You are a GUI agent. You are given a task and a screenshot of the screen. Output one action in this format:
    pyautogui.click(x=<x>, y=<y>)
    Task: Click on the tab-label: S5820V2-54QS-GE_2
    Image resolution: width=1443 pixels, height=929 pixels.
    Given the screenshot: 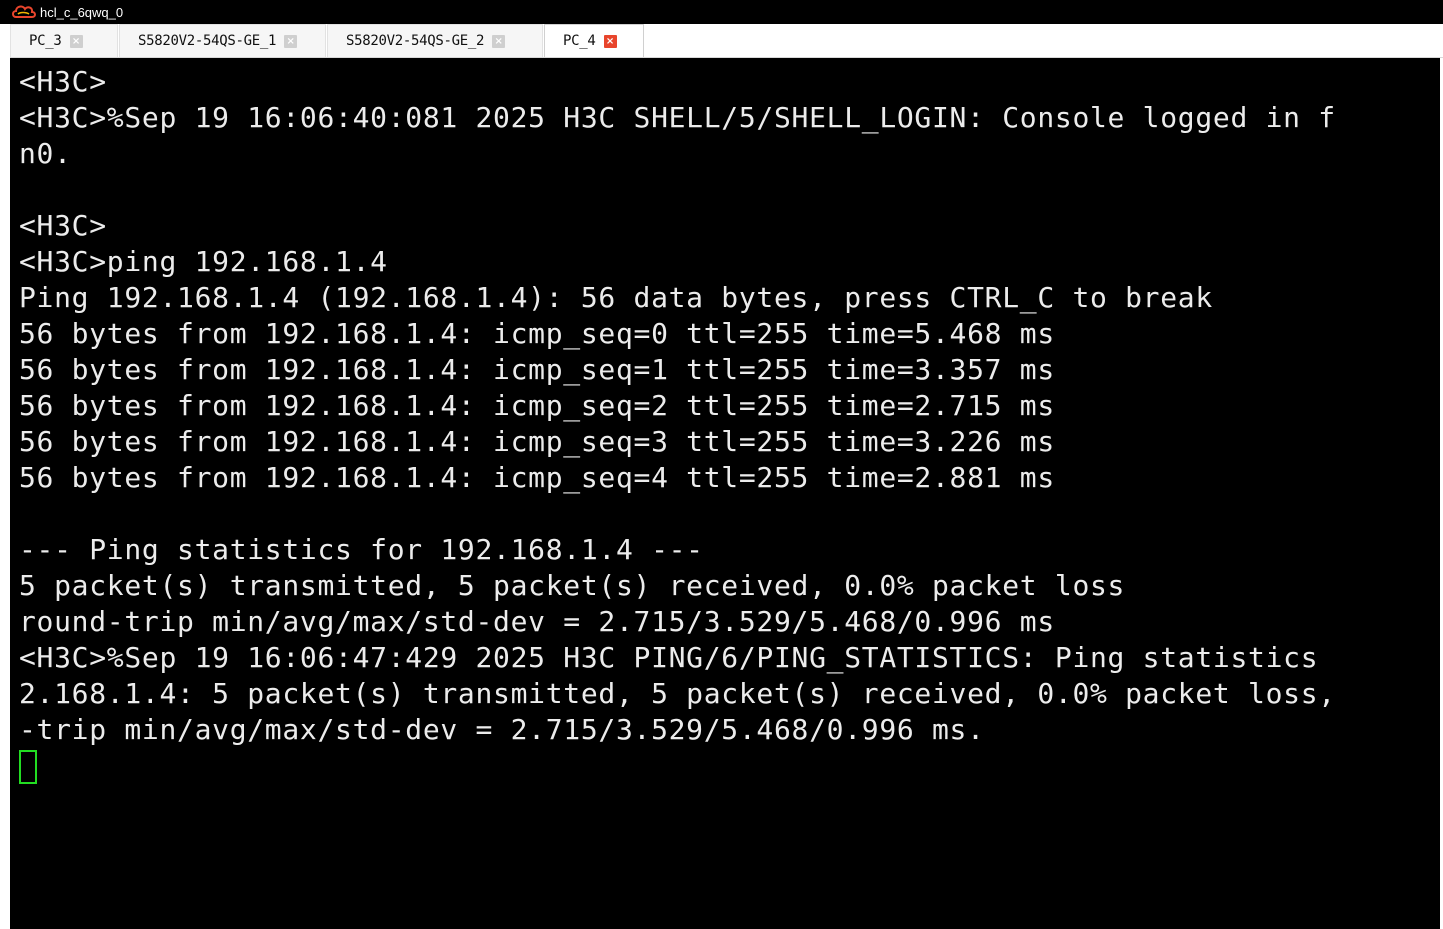 What is the action you would take?
    pyautogui.click(x=415, y=41)
    